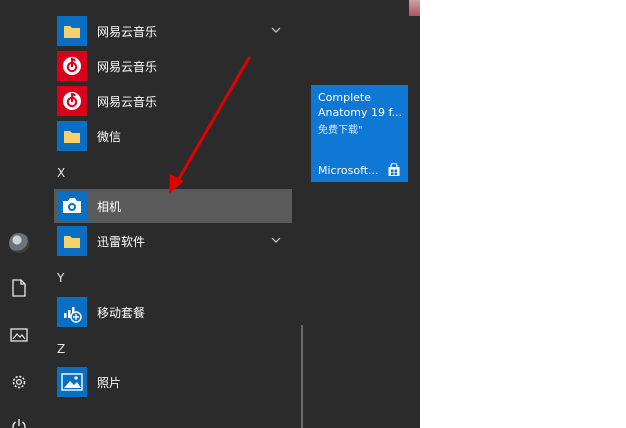 This screenshot has width=626, height=428. What do you see at coordinates (109, 206) in the screenshot?
I see `app-label: 相机` at bounding box center [109, 206].